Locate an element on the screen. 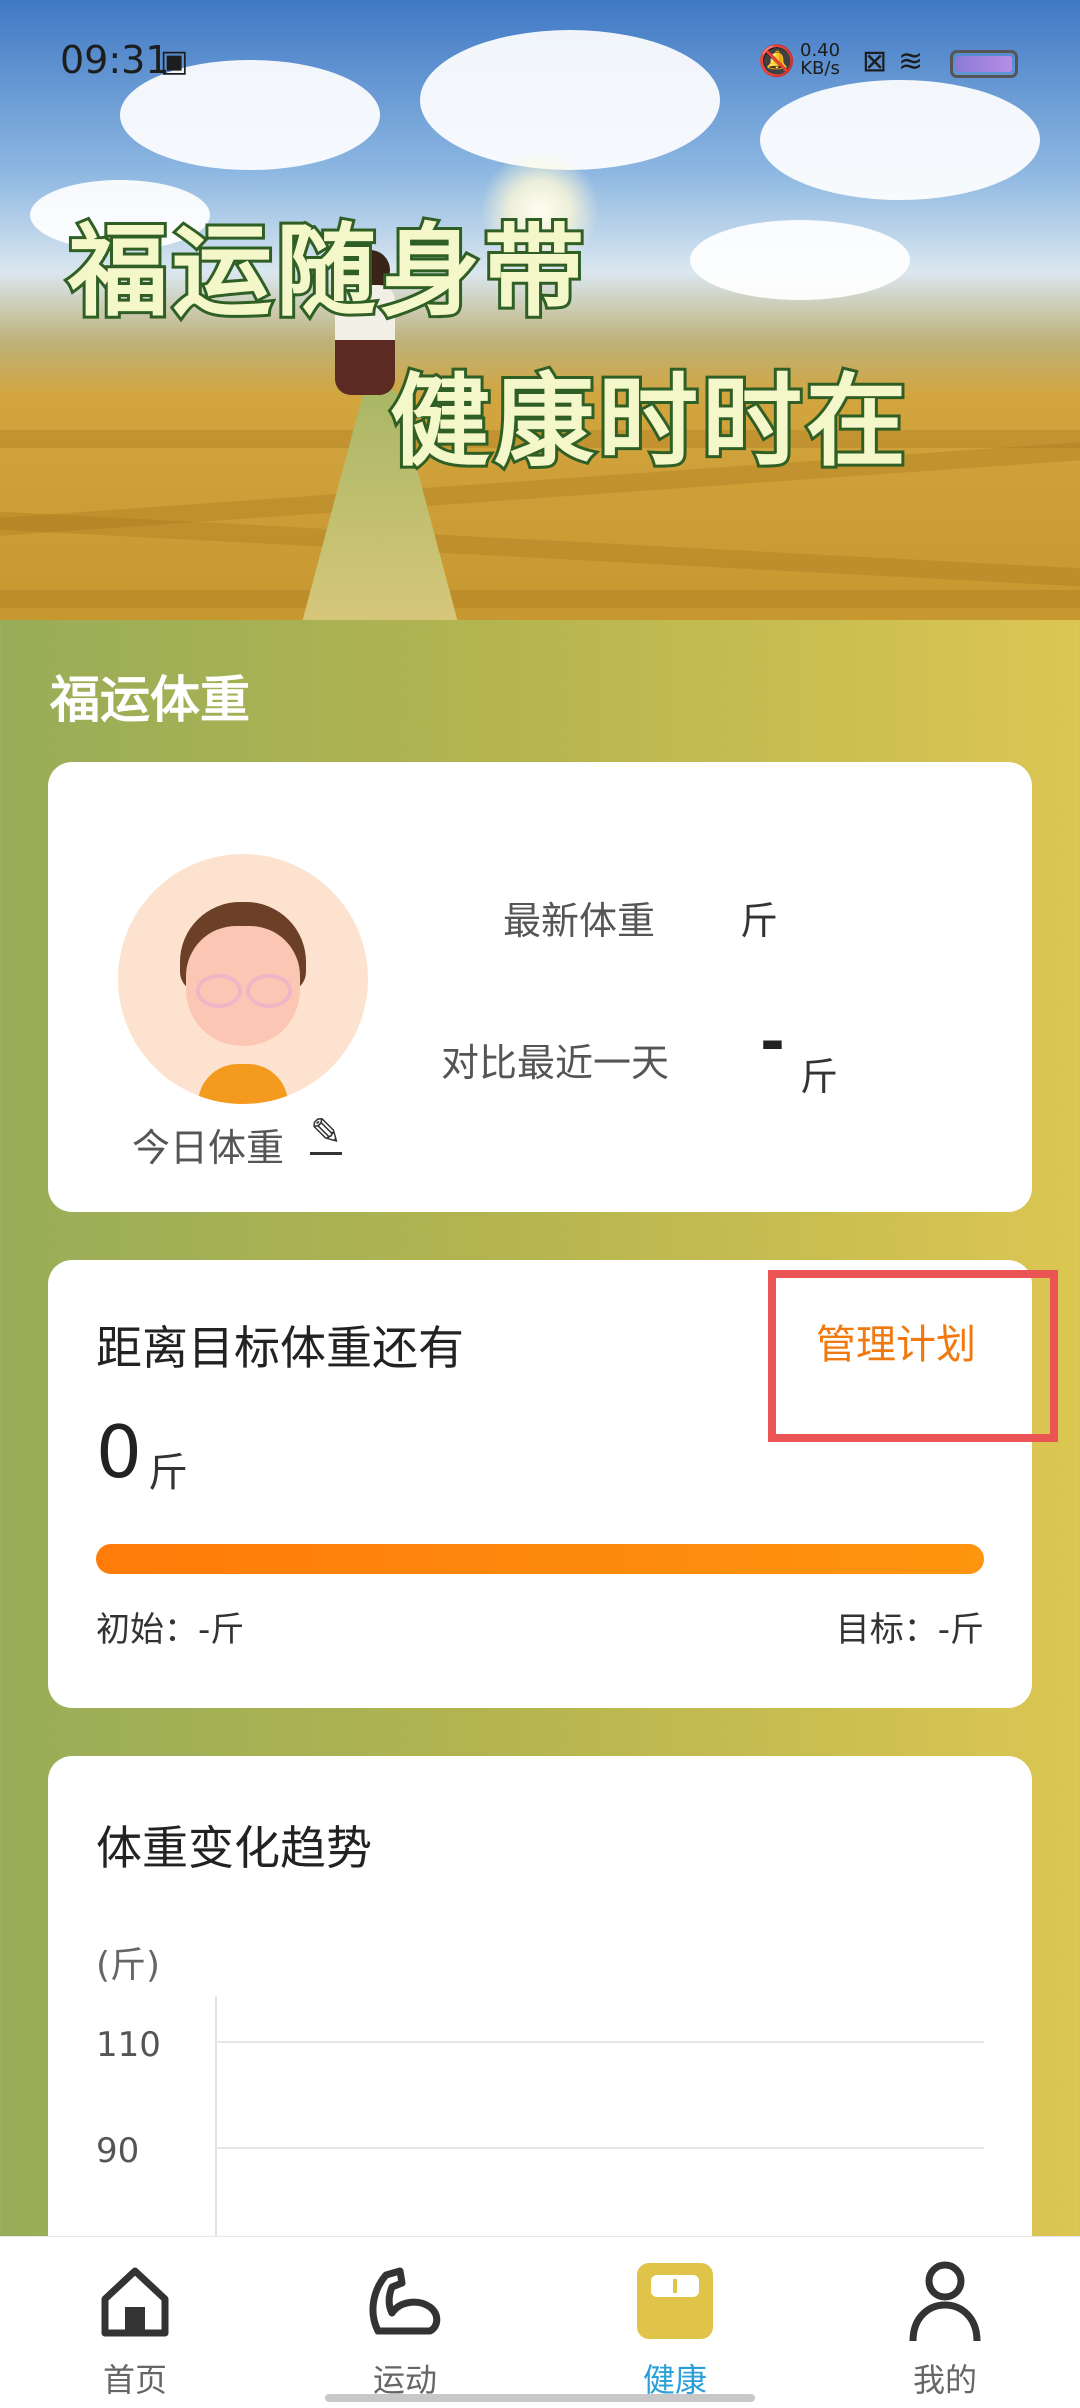 This screenshot has height=2408, width=1080. person-icon is located at coordinates (945, 2301).